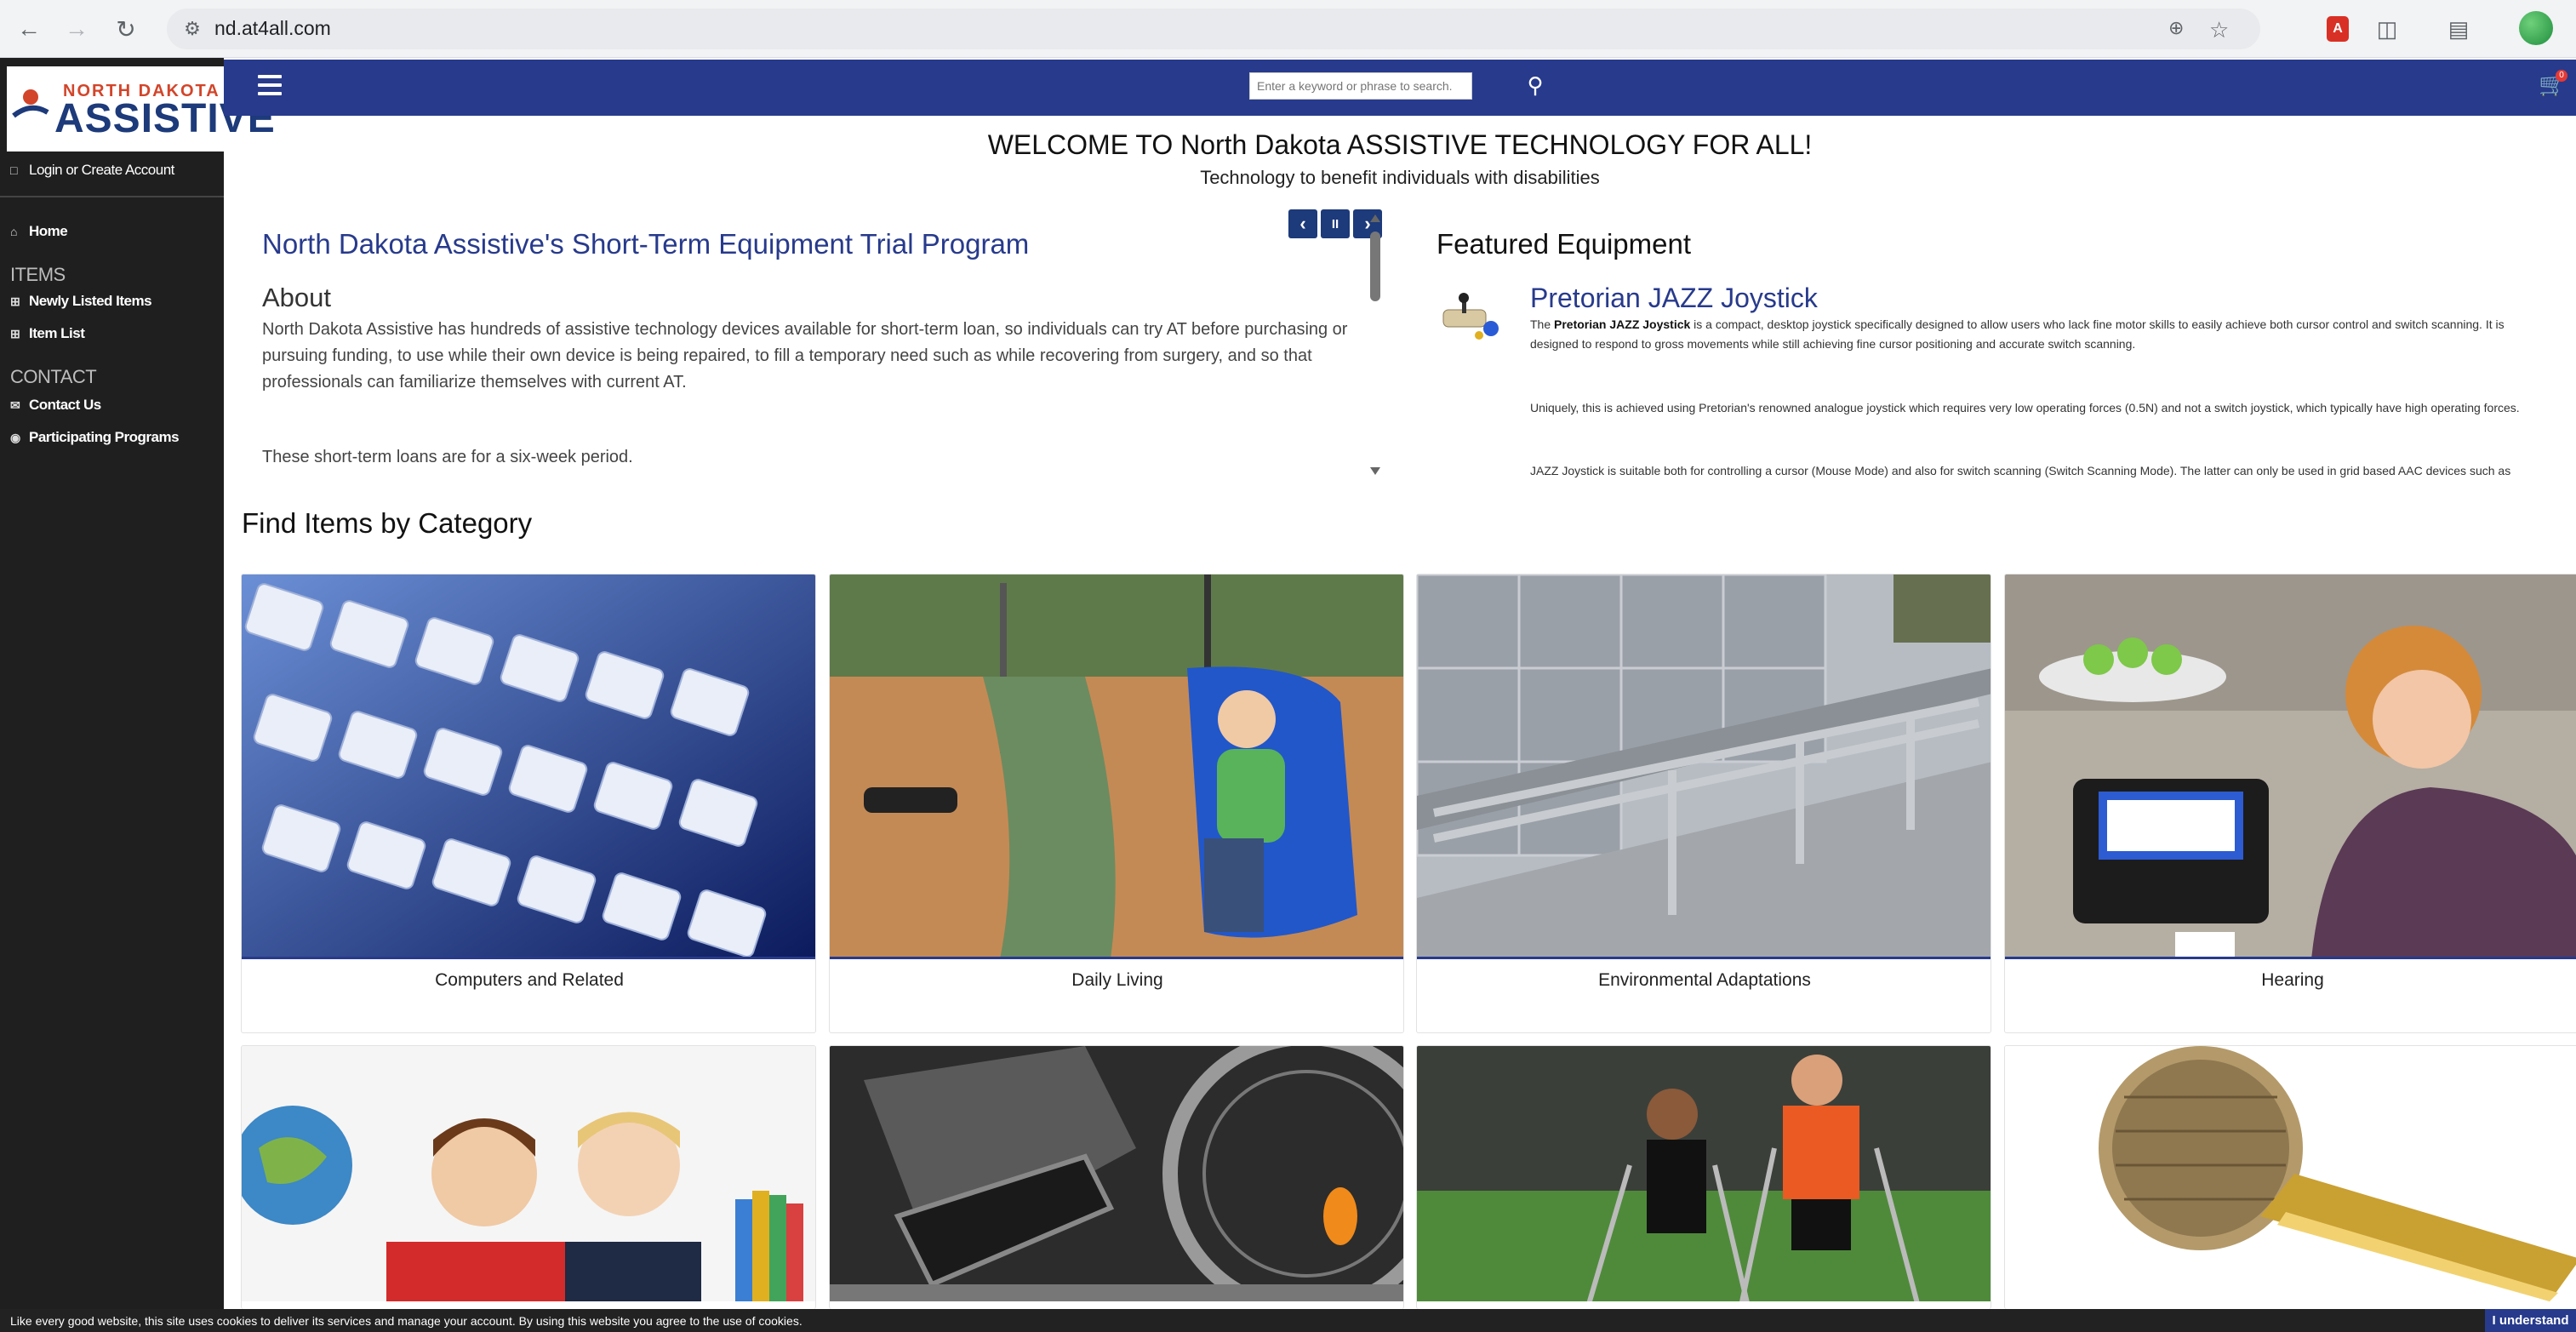 This screenshot has height=1332, width=2576. Describe the element at coordinates (1375, 218) in the screenshot. I see `scroll-up-arrow-icon` at that location.